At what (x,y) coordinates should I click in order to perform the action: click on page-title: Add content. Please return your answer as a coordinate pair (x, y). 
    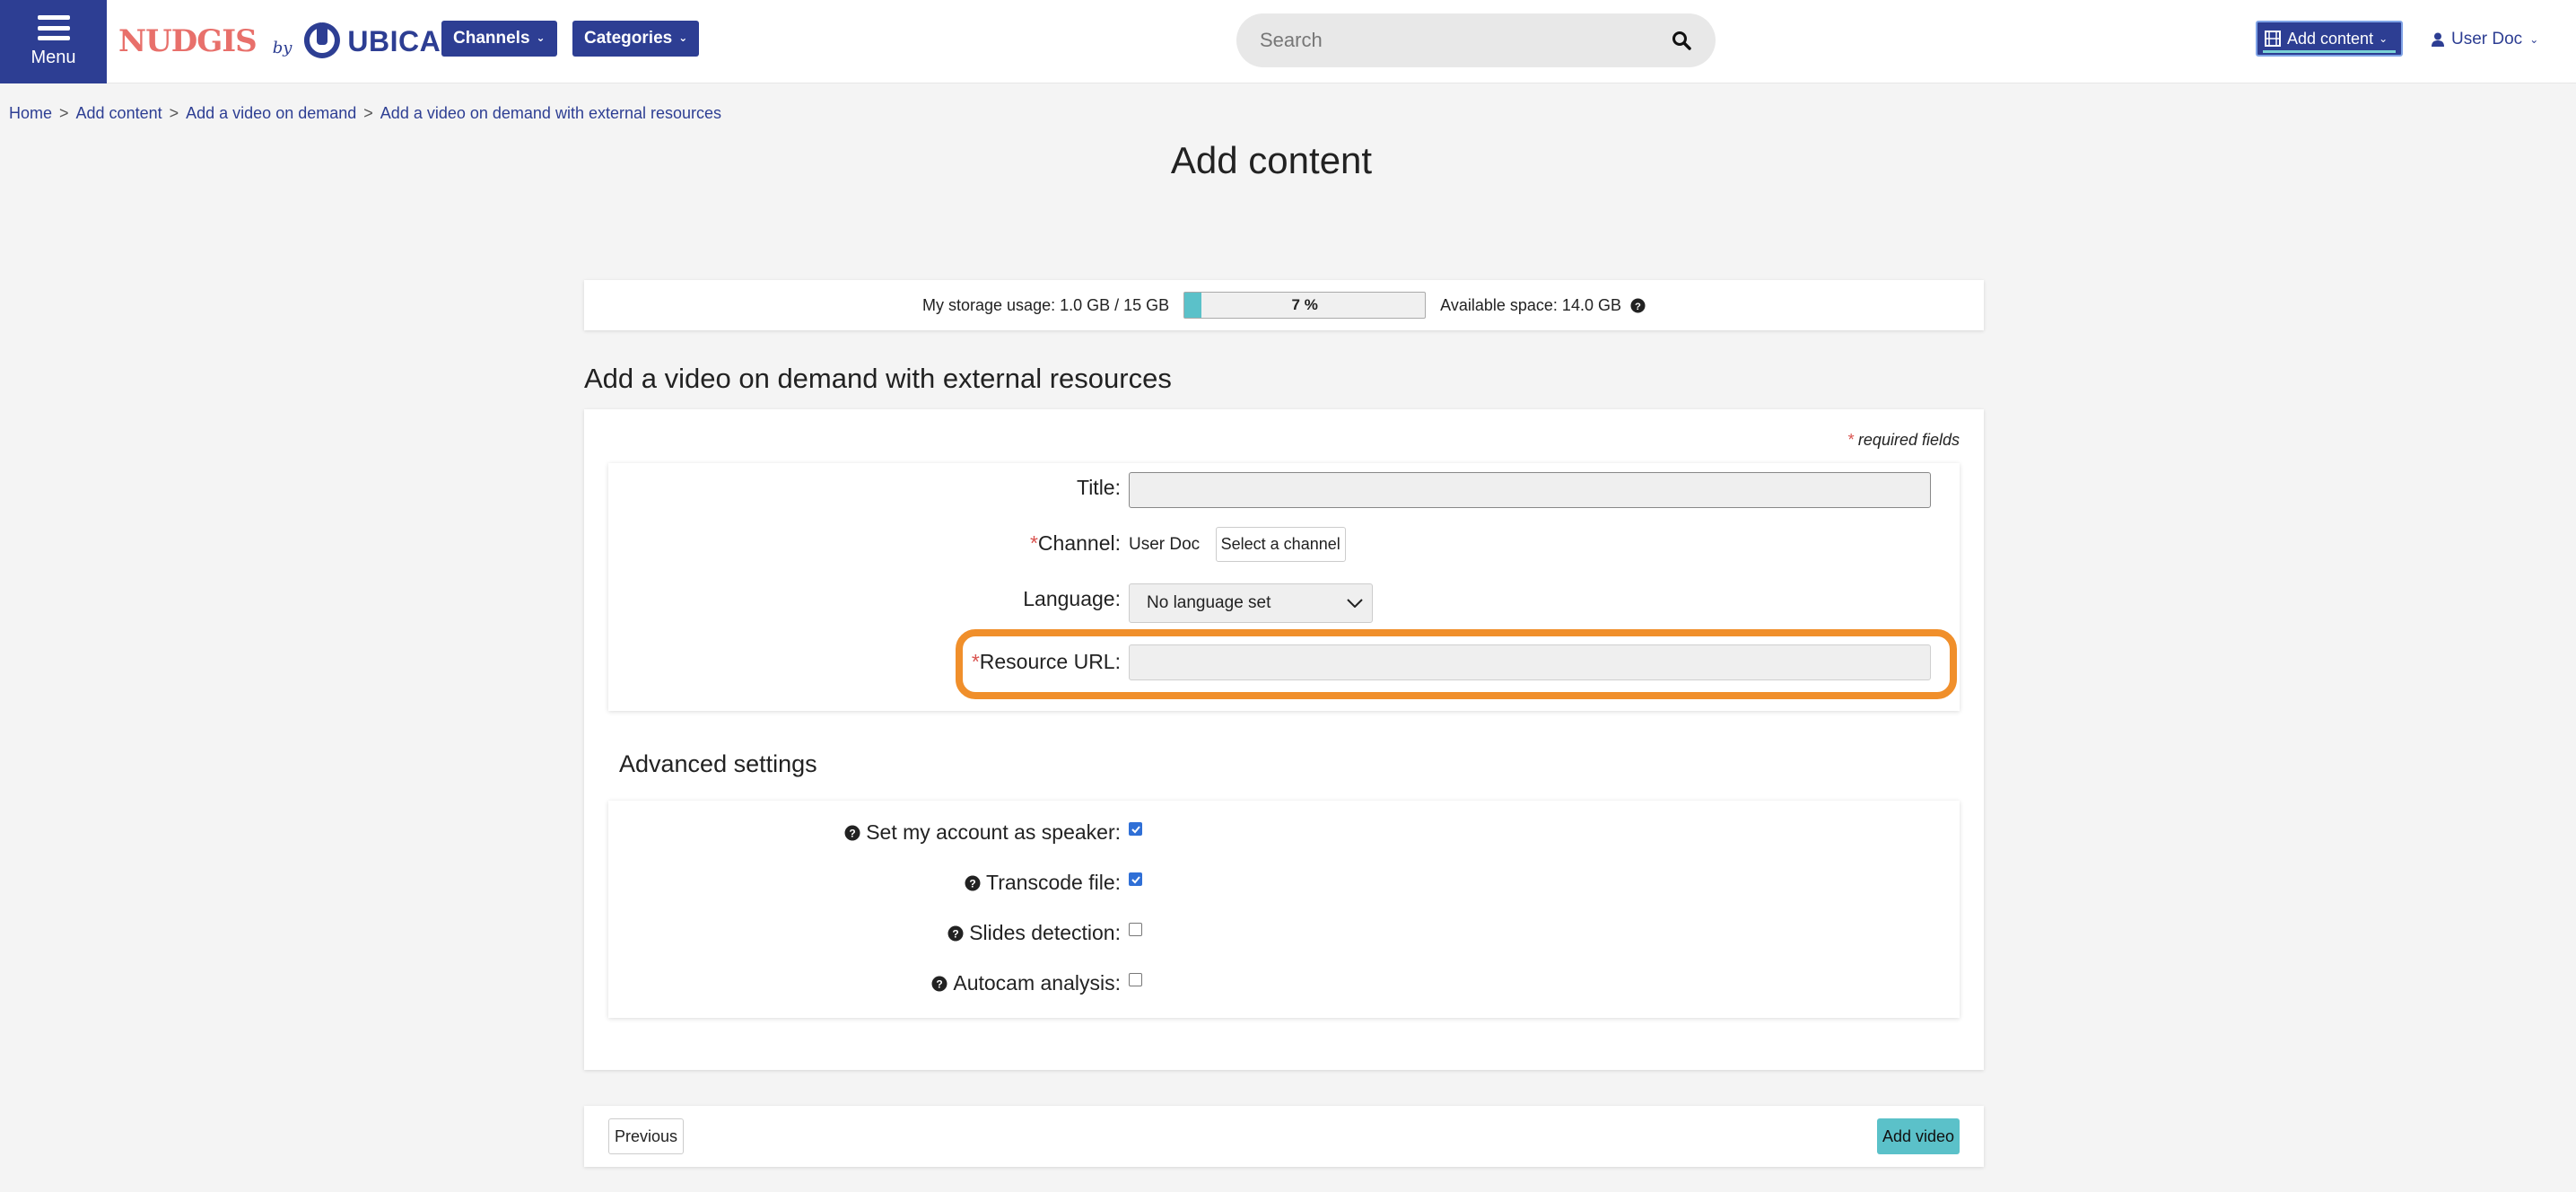
    Looking at the image, I should click on (1272, 160).